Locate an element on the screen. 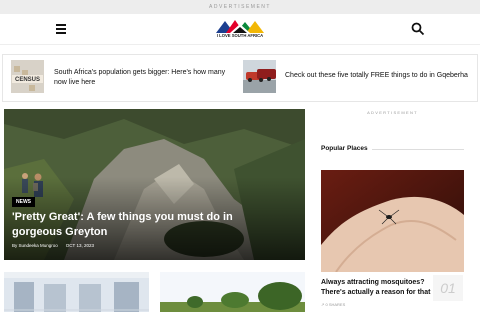 This screenshot has height=312, width=480. sidebar-advertisement-label: ADVERTISEMENT is located at coordinates (392, 112).